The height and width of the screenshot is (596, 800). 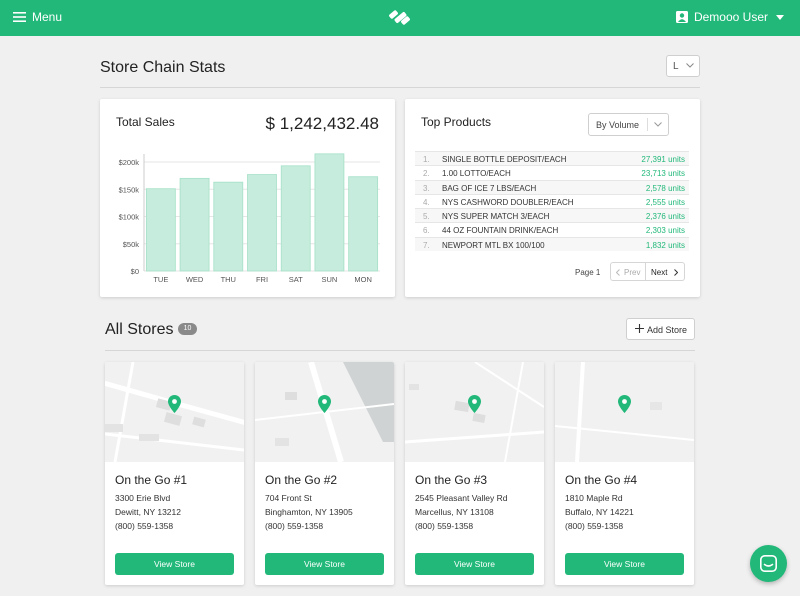 I want to click on product-name: 1.00 LOTTO/EACH, so click(x=476, y=174).